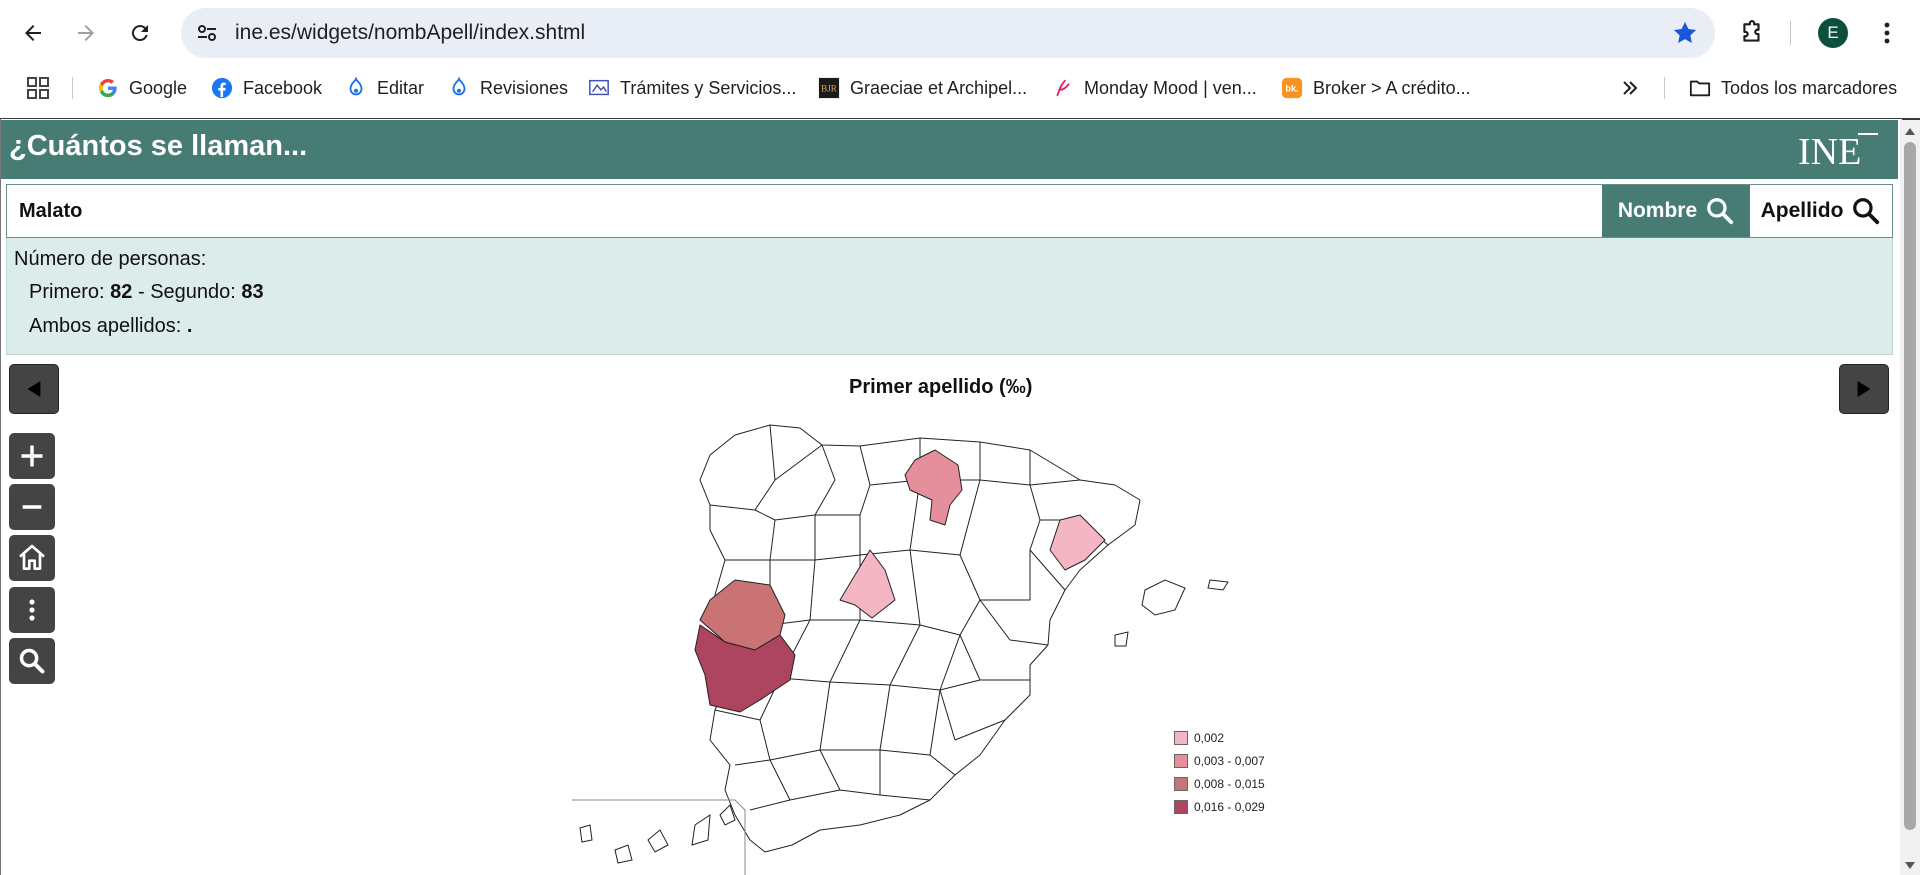 Image resolution: width=1920 pixels, height=875 pixels. I want to click on bookmark-label: Revisiones, so click(524, 87).